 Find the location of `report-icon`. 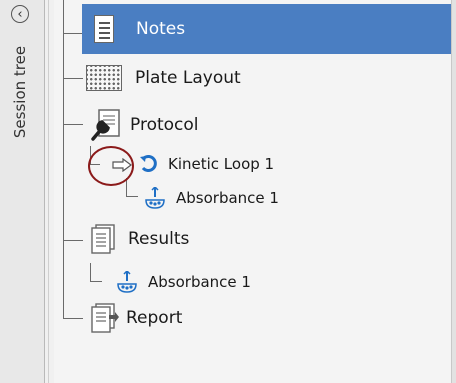

report-icon is located at coordinates (105, 318).